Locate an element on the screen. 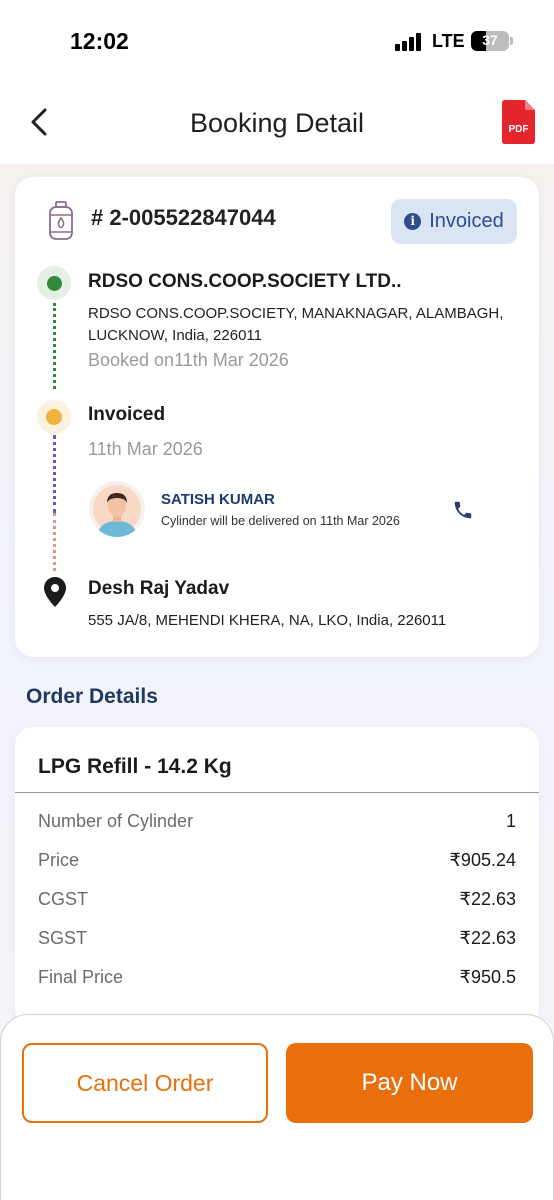 This screenshot has height=1200, width=554. product-name: LPG Refill - 14.2 Kg is located at coordinates (135, 766).